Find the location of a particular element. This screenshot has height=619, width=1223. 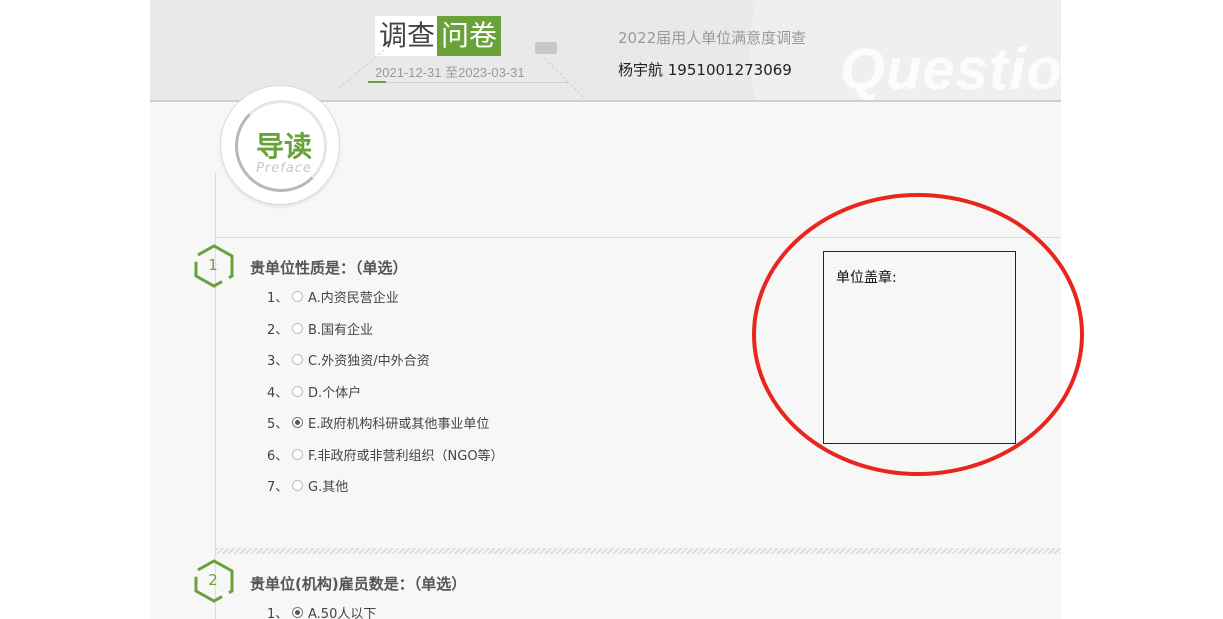

logo-plug-icon is located at coordinates (546, 48).